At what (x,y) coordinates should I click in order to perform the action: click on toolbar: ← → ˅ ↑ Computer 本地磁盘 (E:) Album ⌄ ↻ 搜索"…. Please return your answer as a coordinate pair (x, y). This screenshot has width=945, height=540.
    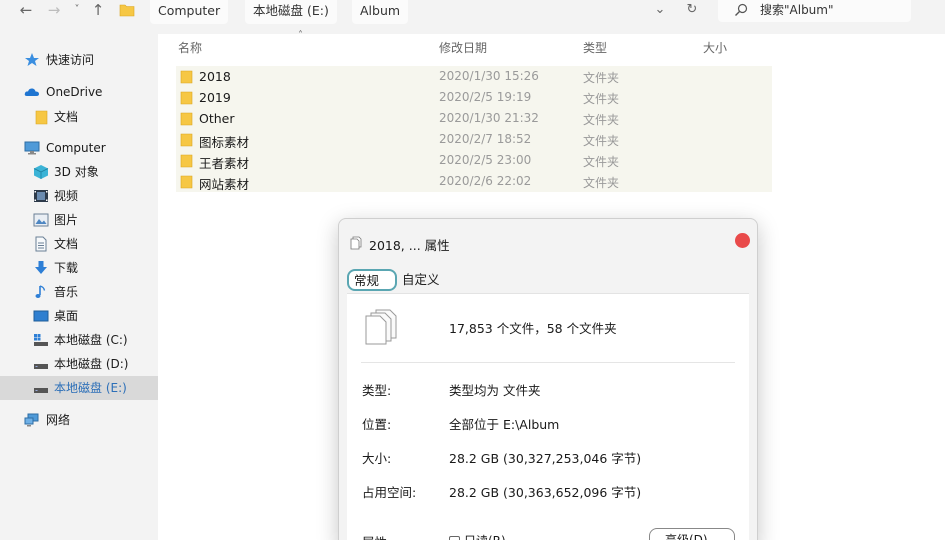
    Looking at the image, I should click on (472, 17).